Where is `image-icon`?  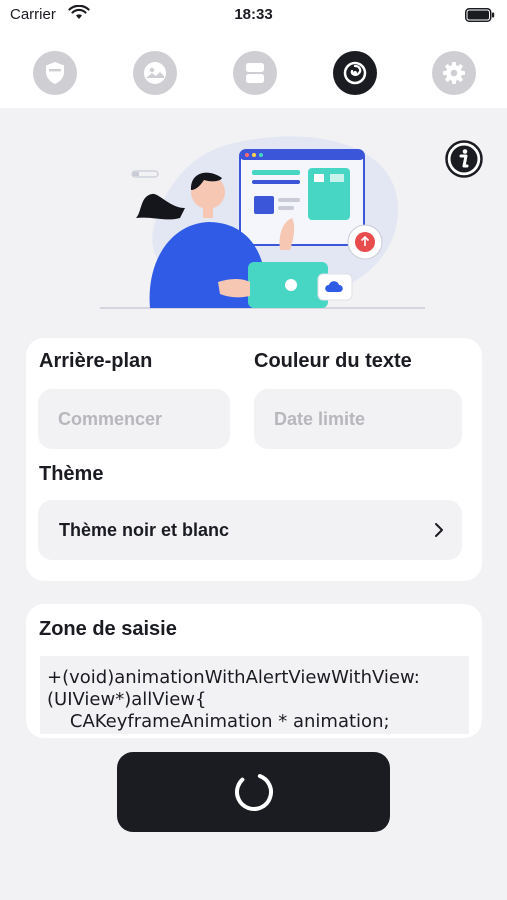 image-icon is located at coordinates (155, 73).